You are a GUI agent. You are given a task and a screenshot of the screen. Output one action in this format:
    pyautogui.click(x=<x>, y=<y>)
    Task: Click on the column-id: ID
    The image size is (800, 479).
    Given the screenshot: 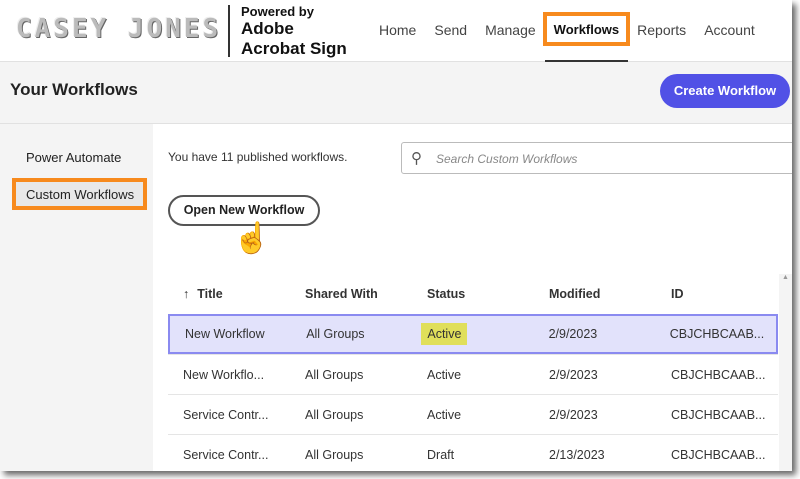 What is the action you would take?
    pyautogui.click(x=724, y=294)
    